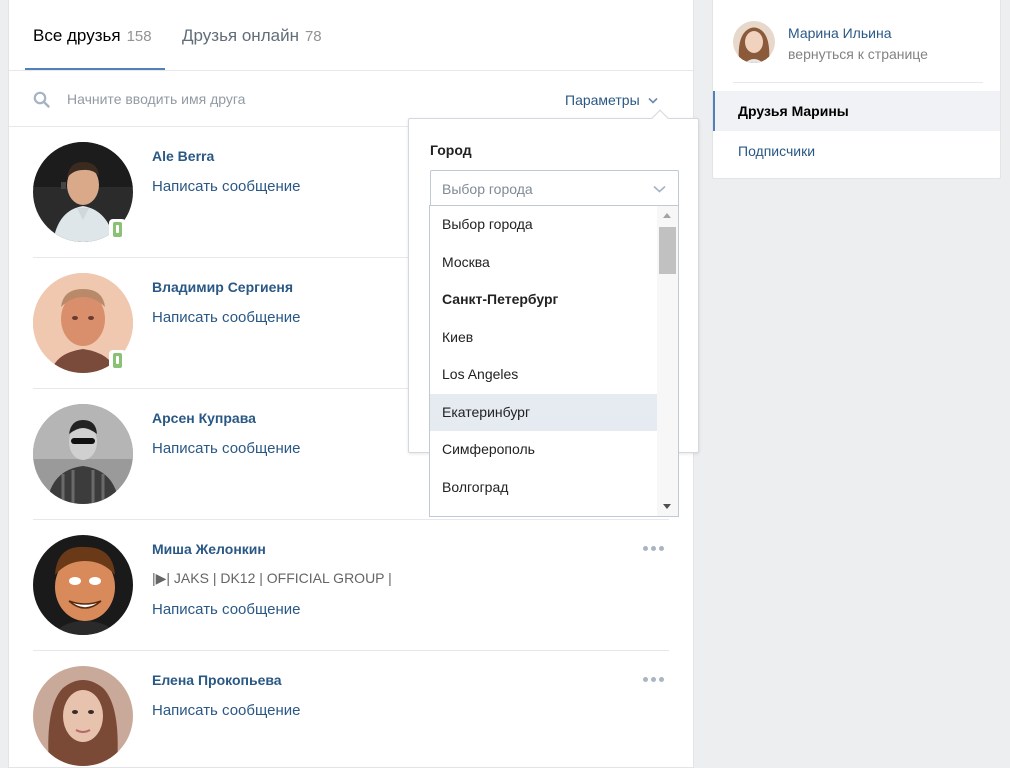 The width and height of the screenshot is (1010, 768). I want to click on active-tab-indicator, so click(95, 69).